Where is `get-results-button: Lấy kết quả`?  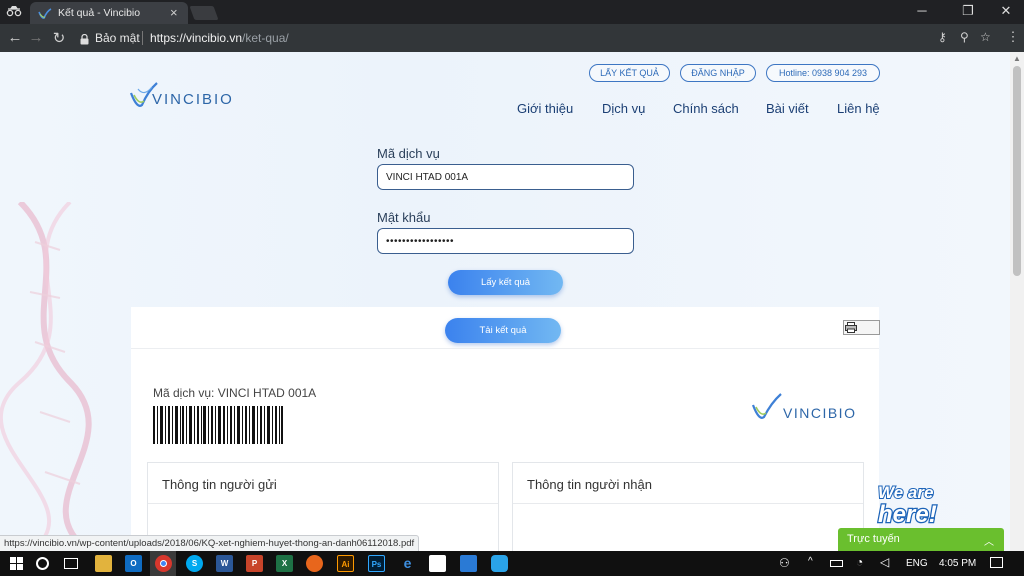
get-results-button: Lấy kết quả is located at coordinates (505, 282).